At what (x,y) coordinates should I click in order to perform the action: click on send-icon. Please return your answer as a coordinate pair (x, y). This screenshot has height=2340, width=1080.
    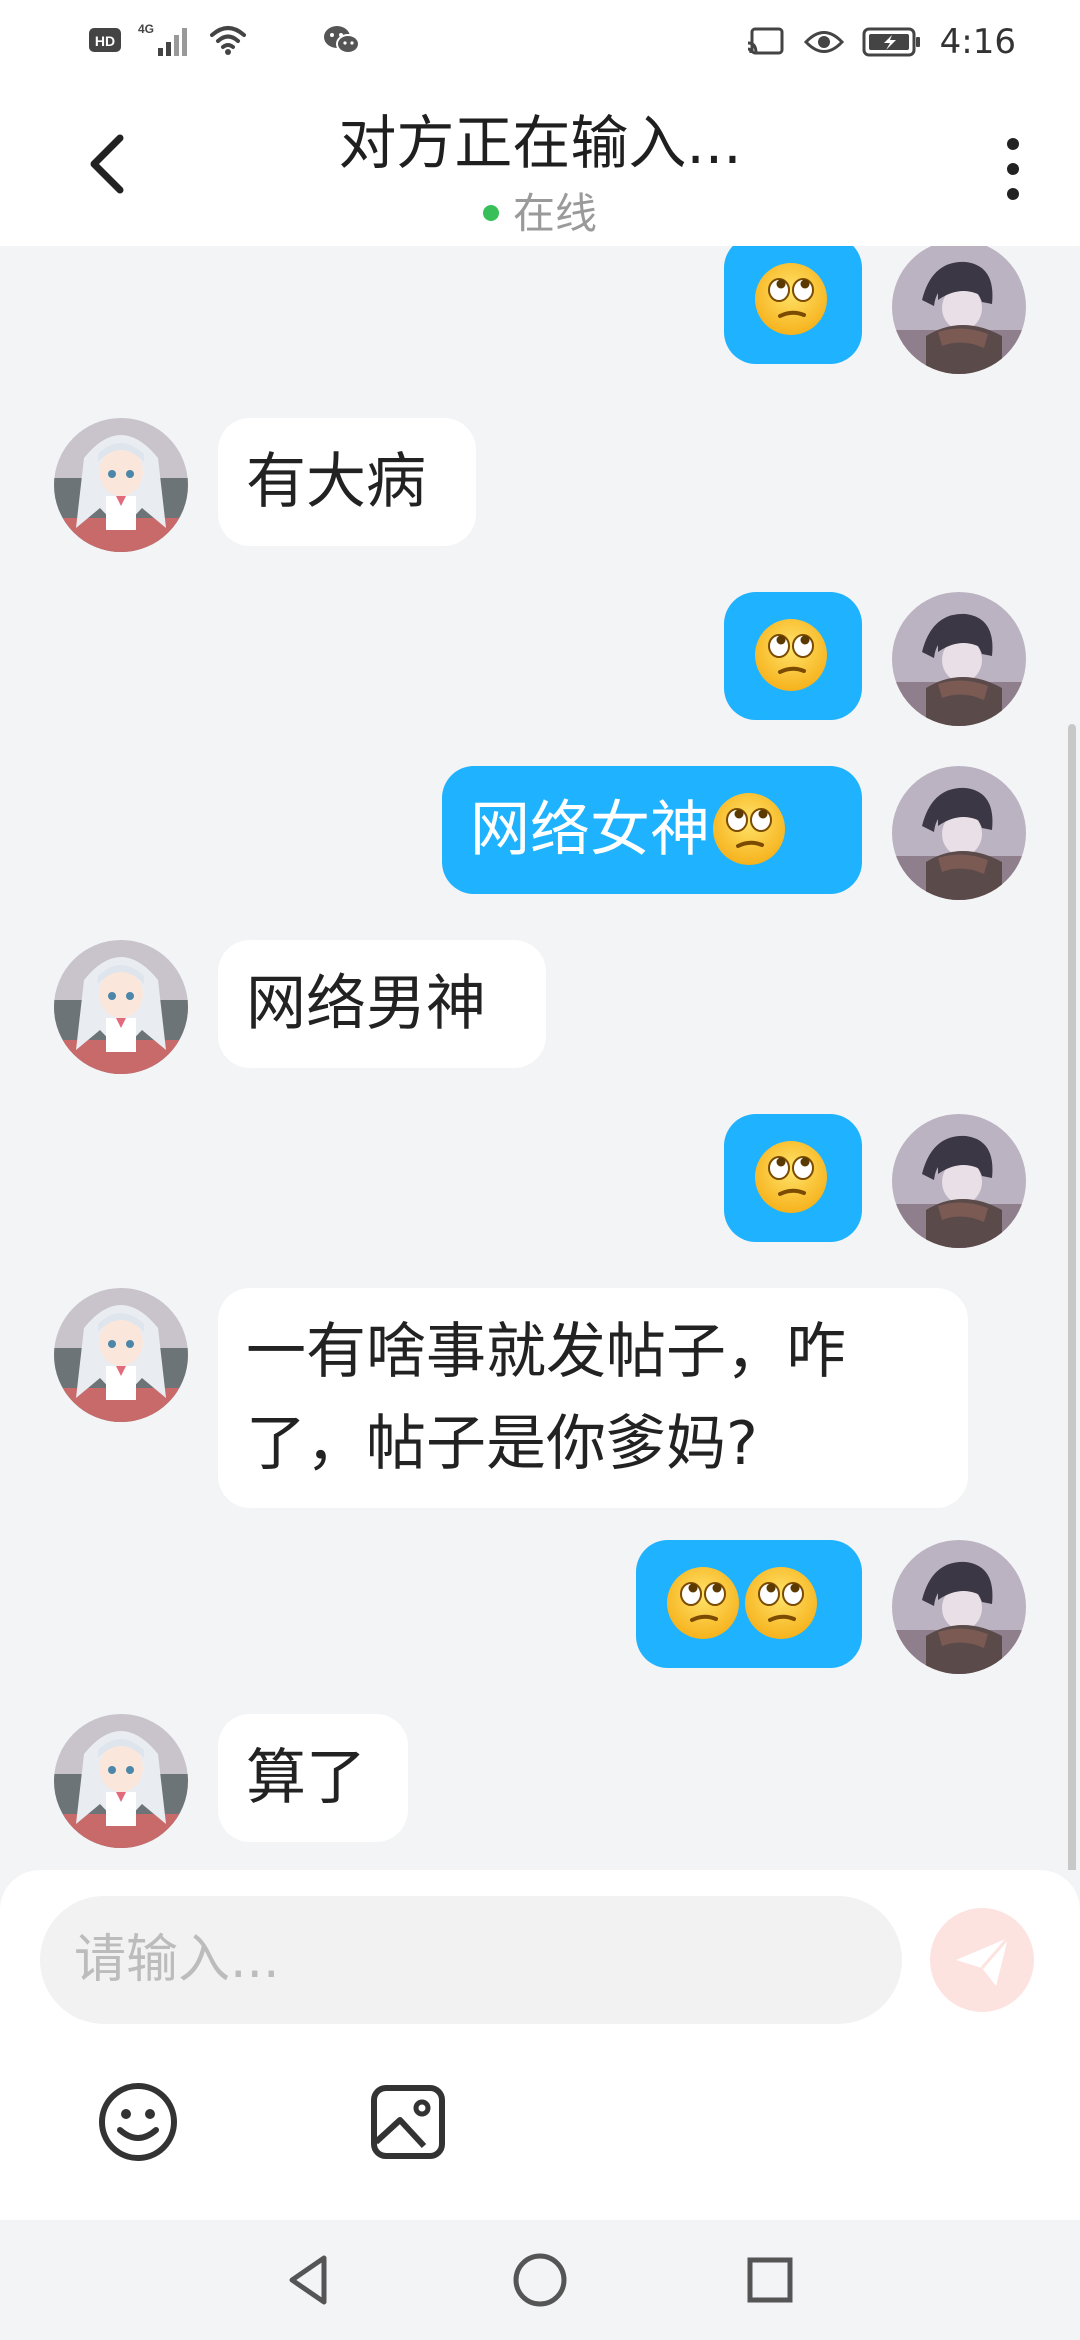
    Looking at the image, I should click on (983, 1961).